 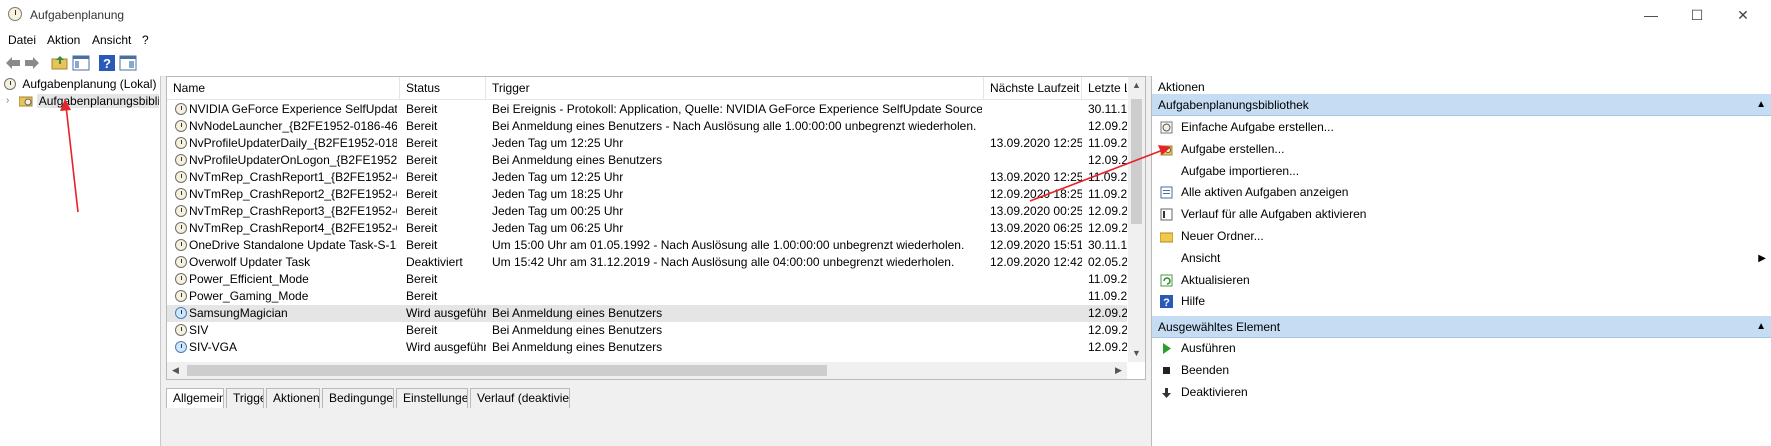 I want to click on annotation-arrow-left, so click(x=72, y=159).